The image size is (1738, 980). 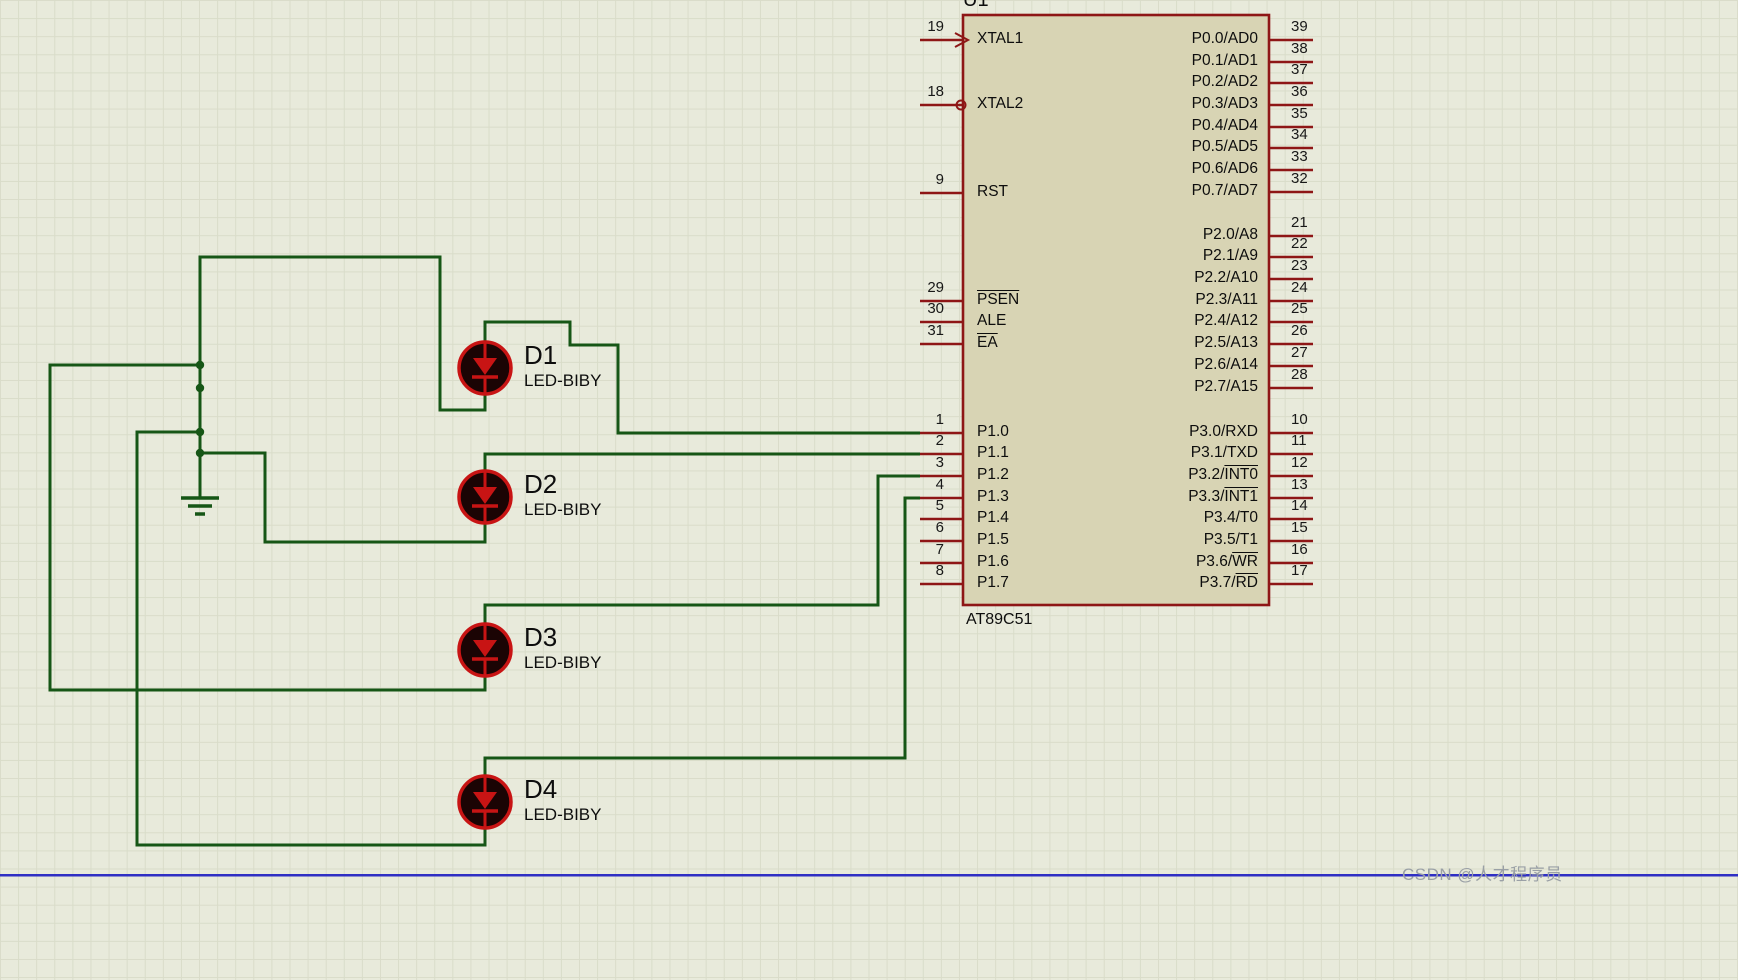 What do you see at coordinates (1482, 874) in the screenshot?
I see `csdn-watermark: CSDN @人才程序员` at bounding box center [1482, 874].